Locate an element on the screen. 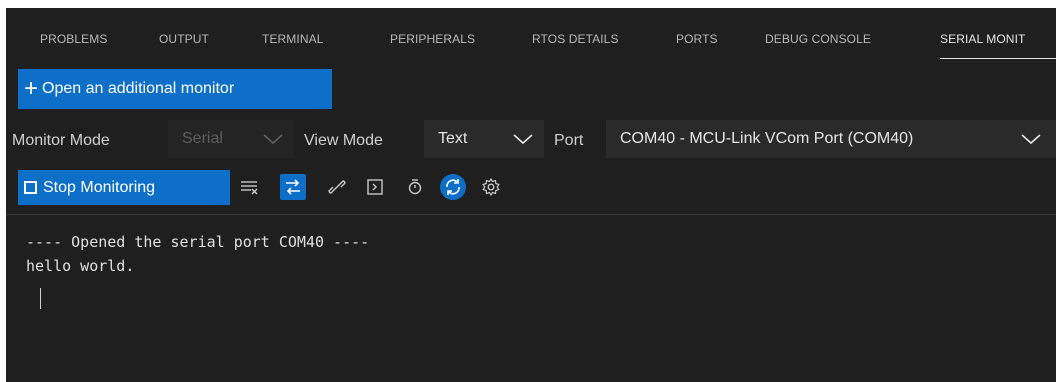 Image resolution: width=1056 pixels, height=382 pixels. port-select: COM40 - MCU-Link VCom Port (COM40) is located at coordinates (831, 139).